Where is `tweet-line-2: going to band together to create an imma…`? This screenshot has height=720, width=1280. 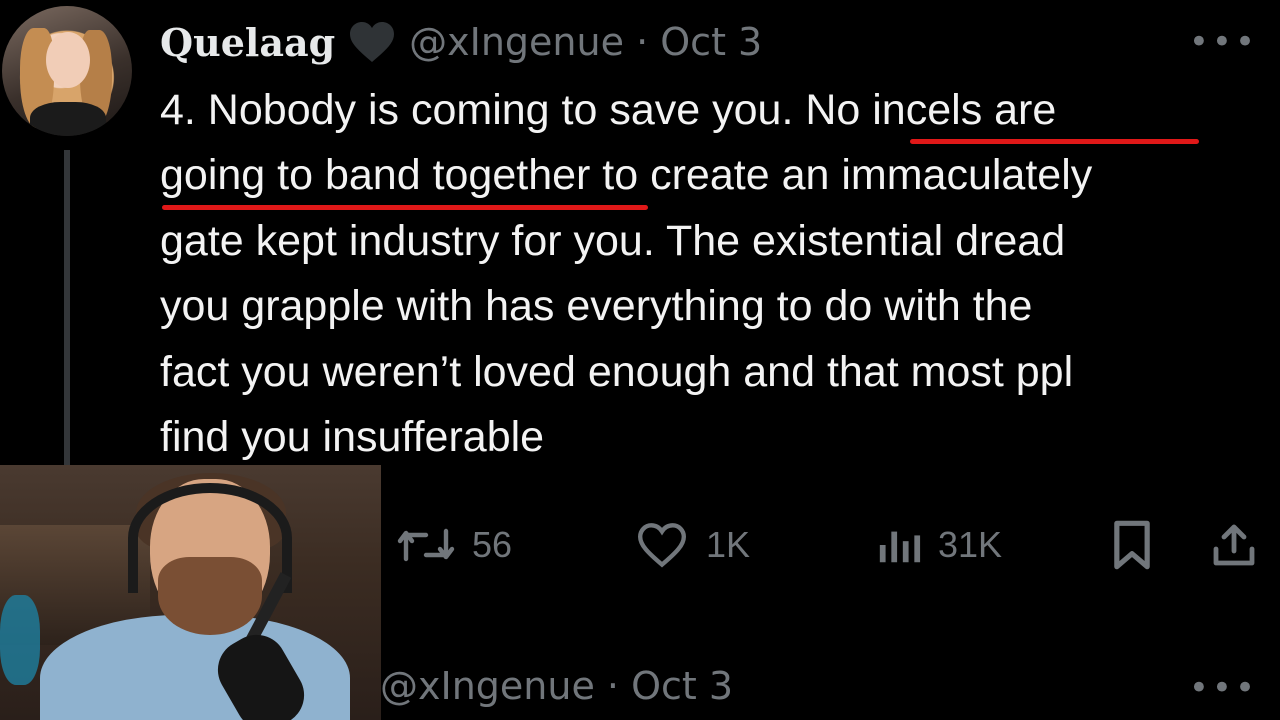 tweet-line-2: going to band together to create an imma… is located at coordinates (717, 175).